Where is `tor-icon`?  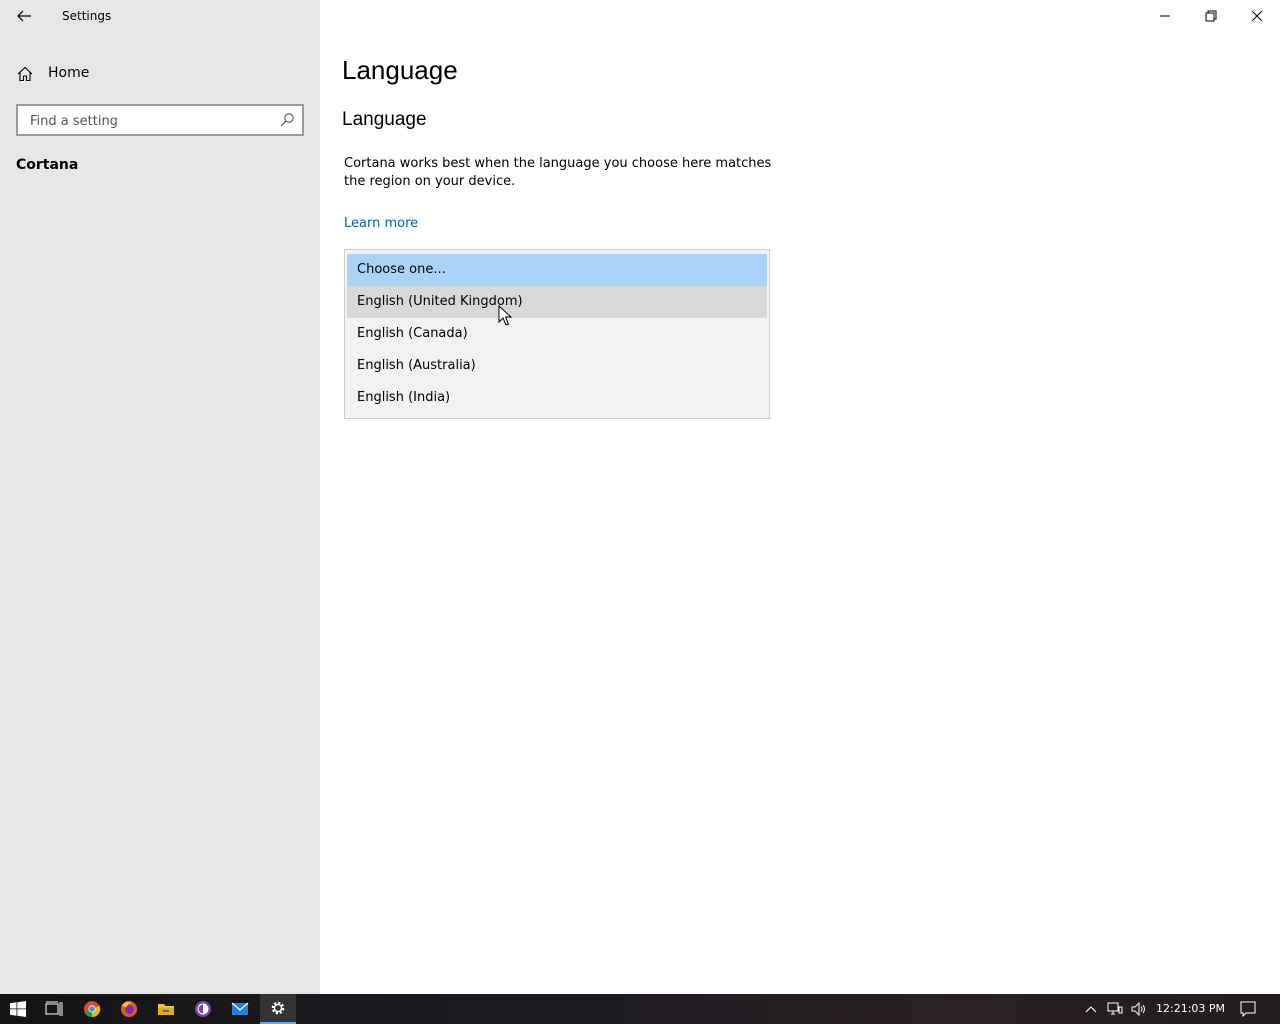
tor-icon is located at coordinates (203, 1009).